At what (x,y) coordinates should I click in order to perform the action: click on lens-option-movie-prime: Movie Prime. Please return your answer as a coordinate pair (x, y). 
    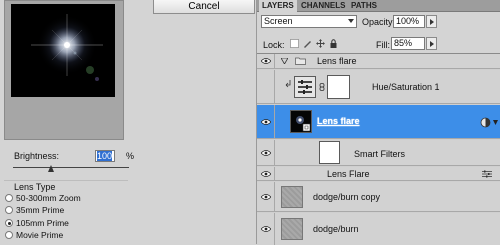
    Looking at the image, I should click on (34, 235).